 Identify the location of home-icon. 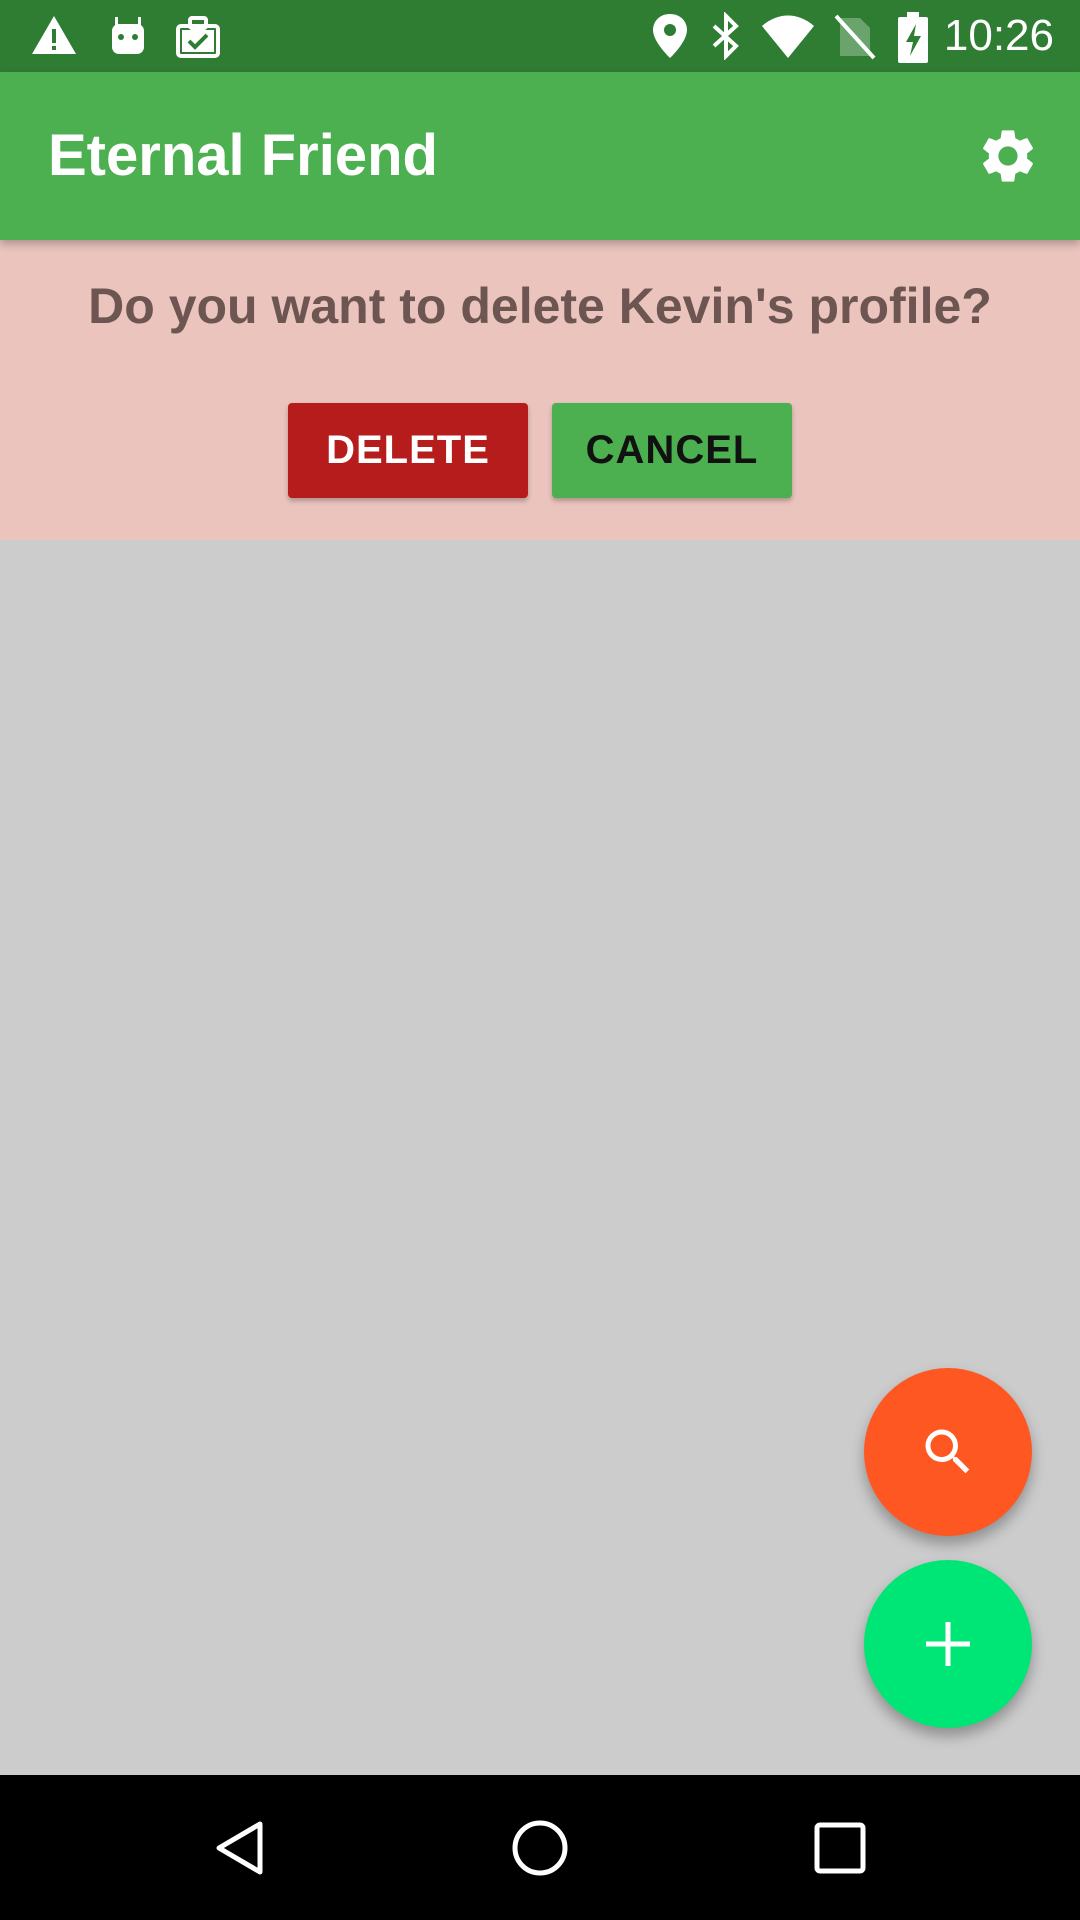
(540, 1848).